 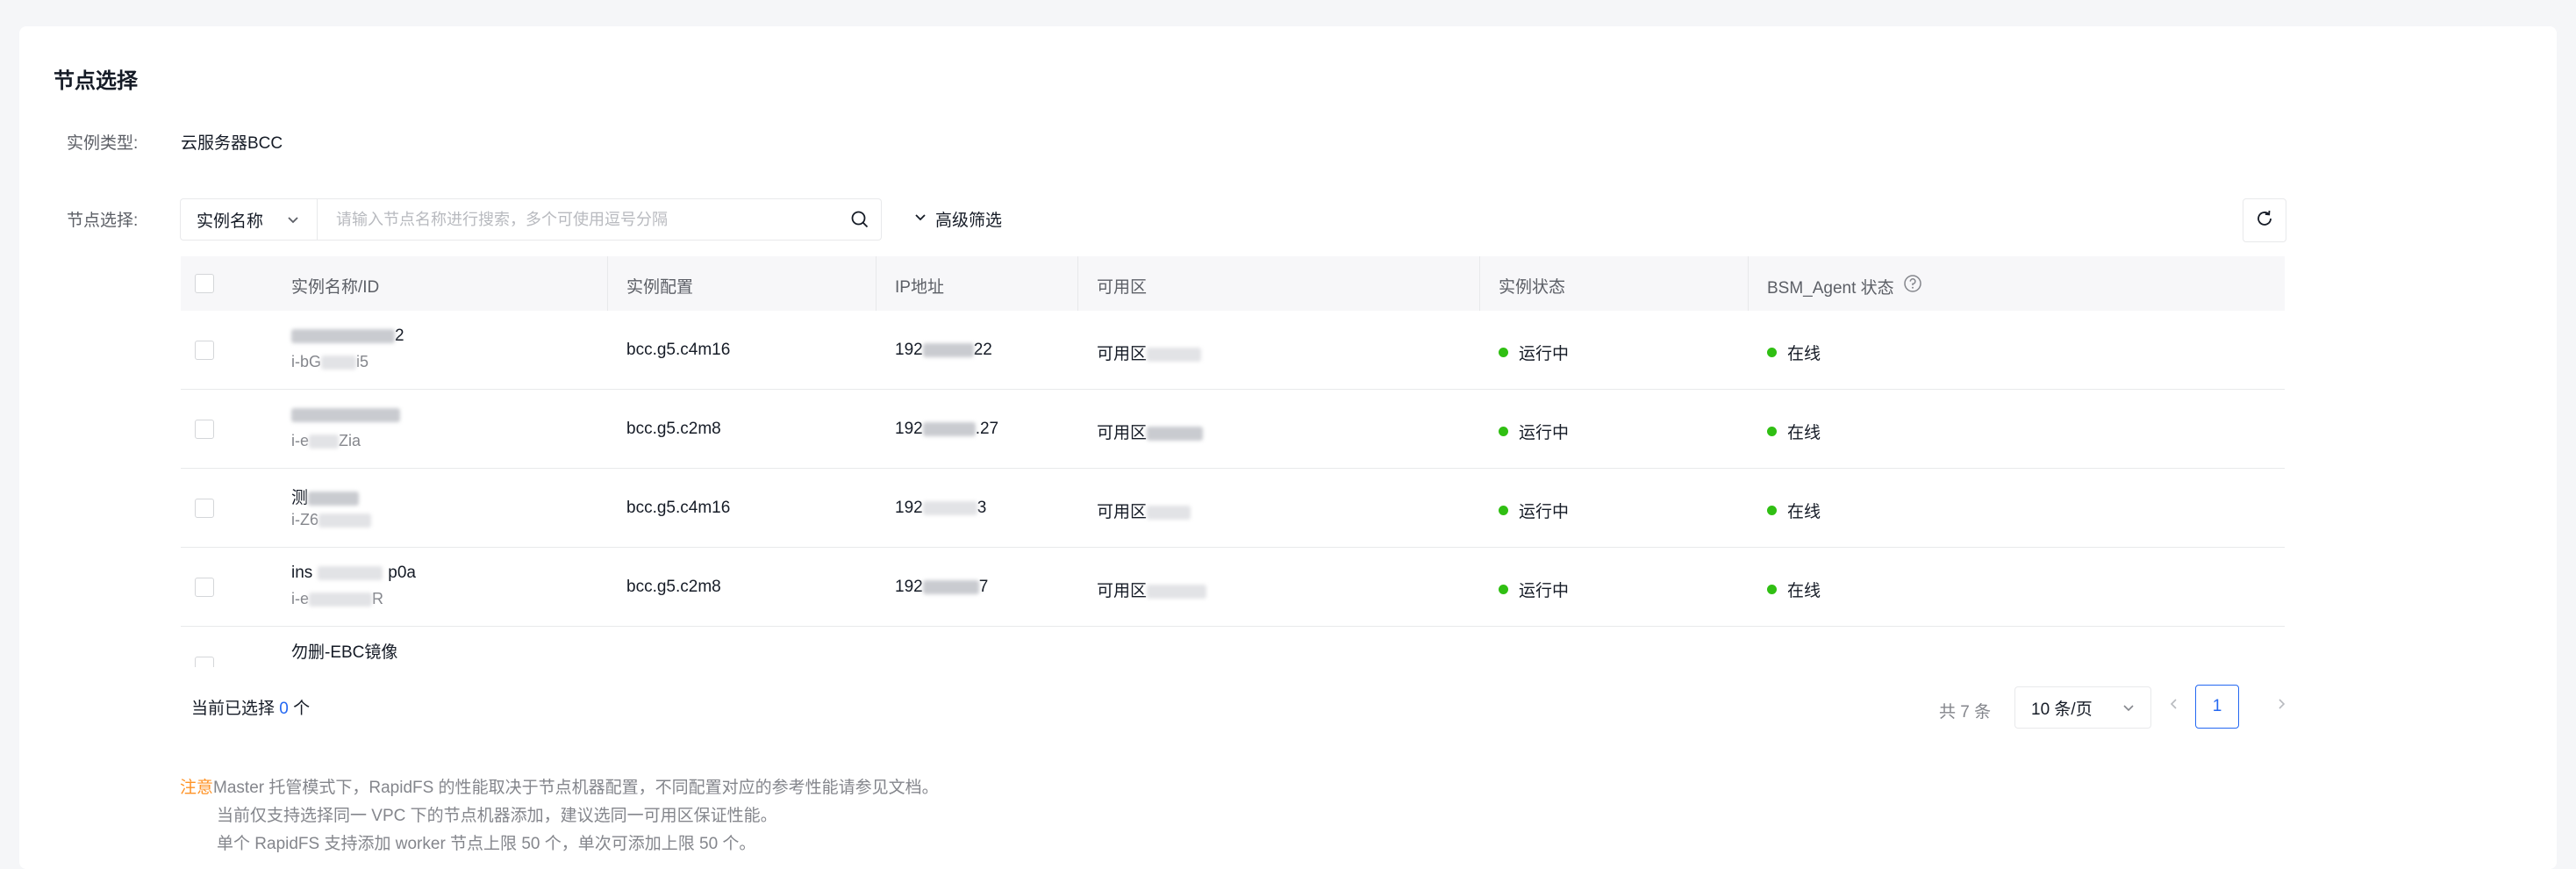 What do you see at coordinates (1532, 287) in the screenshot?
I see `header-status: 实例状态` at bounding box center [1532, 287].